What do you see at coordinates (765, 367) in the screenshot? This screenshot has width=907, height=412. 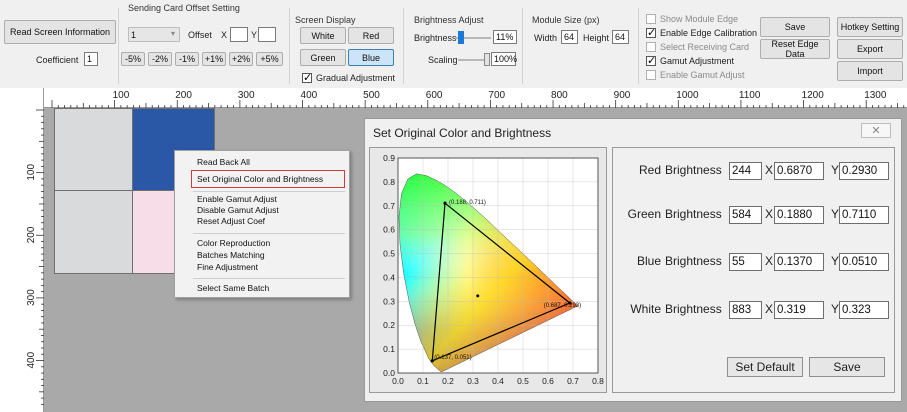 I see `set-default-button: Set Default` at bounding box center [765, 367].